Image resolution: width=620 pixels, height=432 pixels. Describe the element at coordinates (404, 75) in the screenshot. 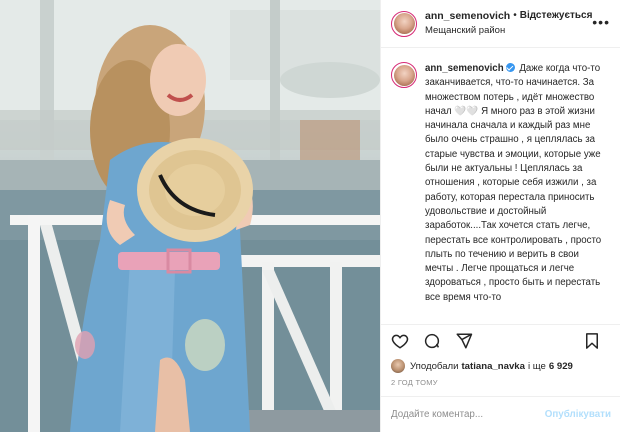

I see `caption-author-avatar` at that location.